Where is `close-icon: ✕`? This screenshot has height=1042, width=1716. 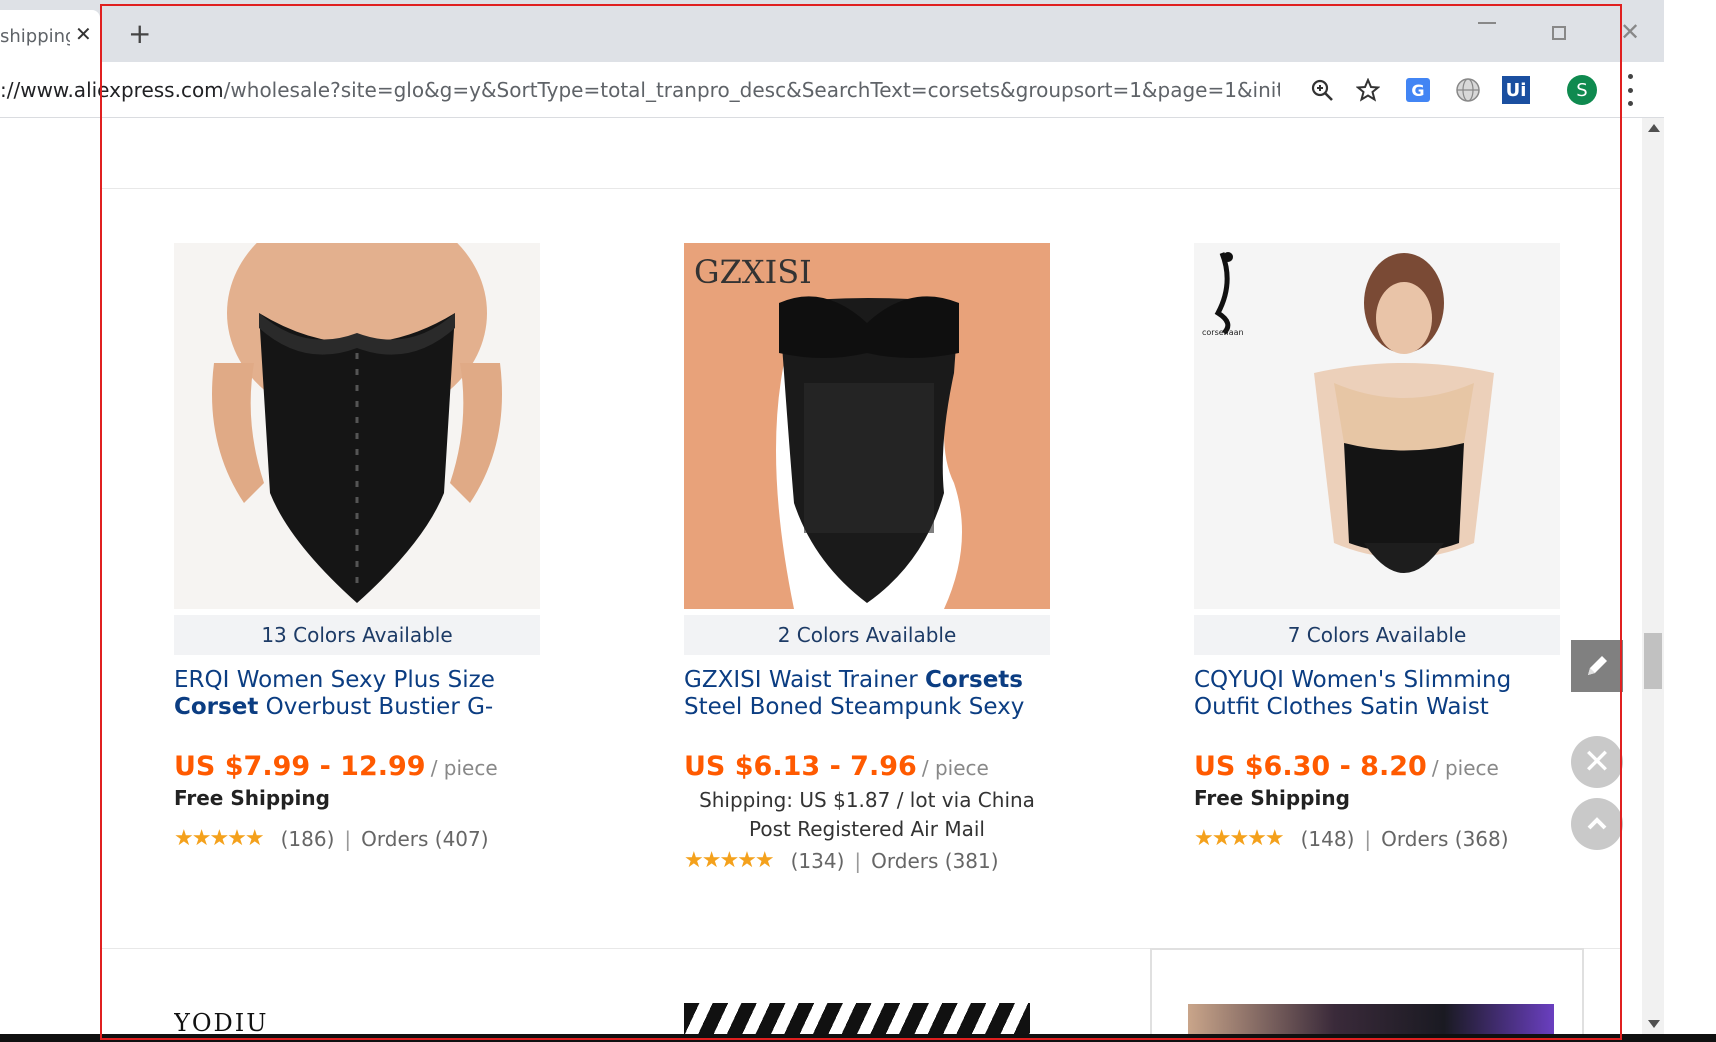 close-icon: ✕ is located at coordinates (1597, 762).